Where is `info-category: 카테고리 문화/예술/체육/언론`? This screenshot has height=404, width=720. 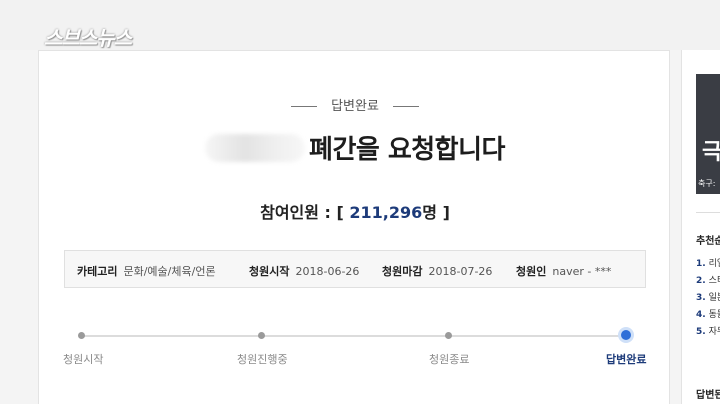
info-category: 카테고리 문화/예술/체육/언론 is located at coordinates (146, 271).